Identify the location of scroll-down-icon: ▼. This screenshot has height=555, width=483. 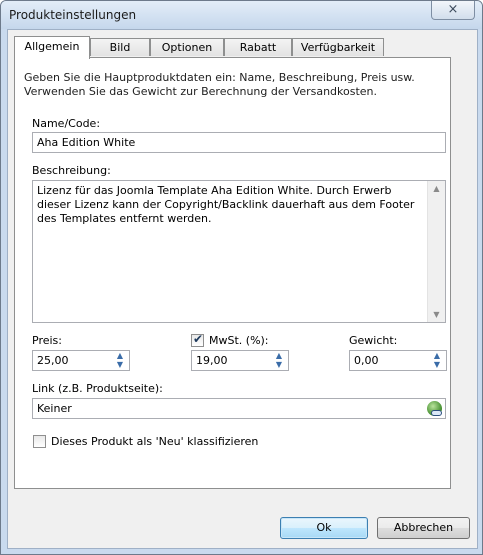
(436, 314).